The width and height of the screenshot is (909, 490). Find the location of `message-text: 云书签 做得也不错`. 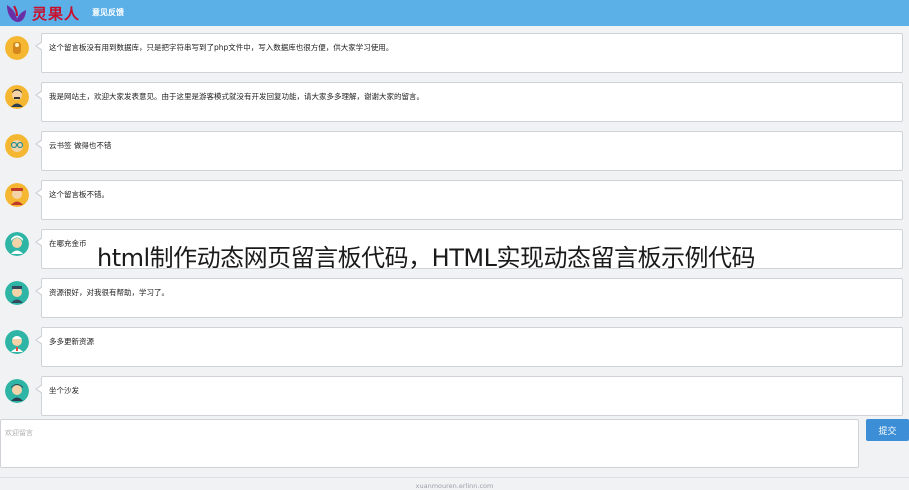

message-text: 云书签 做得也不错 is located at coordinates (80, 145).